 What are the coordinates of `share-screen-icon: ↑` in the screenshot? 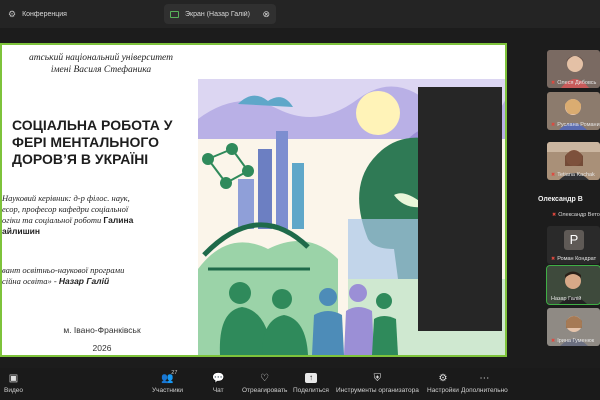 It's located at (310, 378).